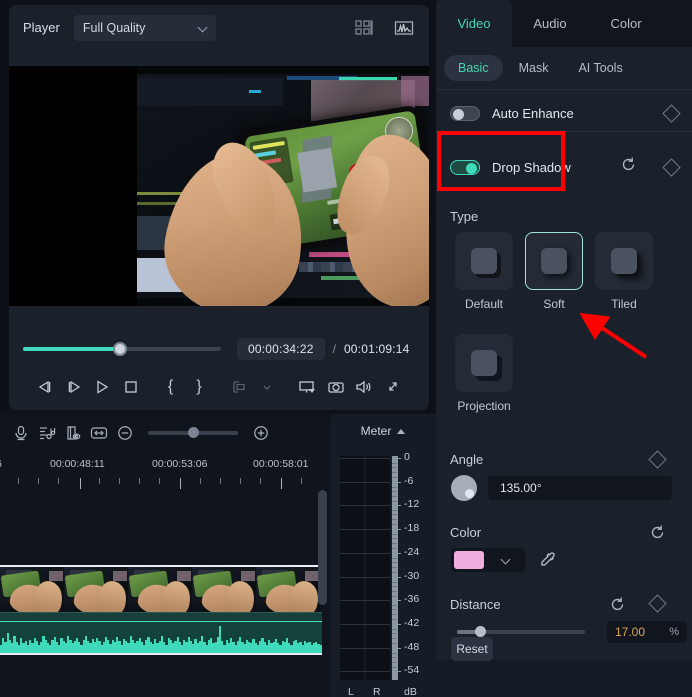 Image resolution: width=692 pixels, height=697 pixels. I want to click on distance-slider-handle, so click(480, 631).